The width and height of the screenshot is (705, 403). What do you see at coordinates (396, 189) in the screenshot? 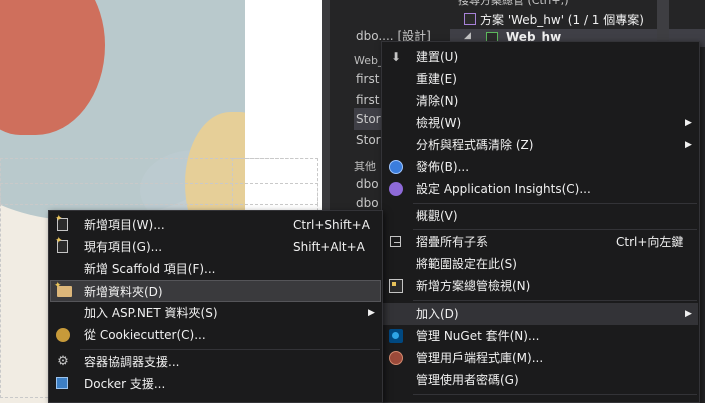
I see `insights-icon` at bounding box center [396, 189].